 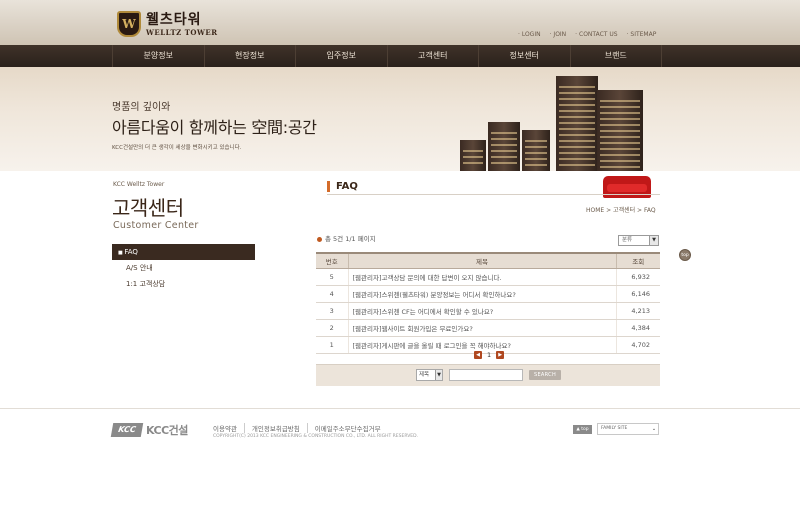 What do you see at coordinates (141, 107) in the screenshot?
I see `visual-subtitle: 명품의 깊이와` at bounding box center [141, 107].